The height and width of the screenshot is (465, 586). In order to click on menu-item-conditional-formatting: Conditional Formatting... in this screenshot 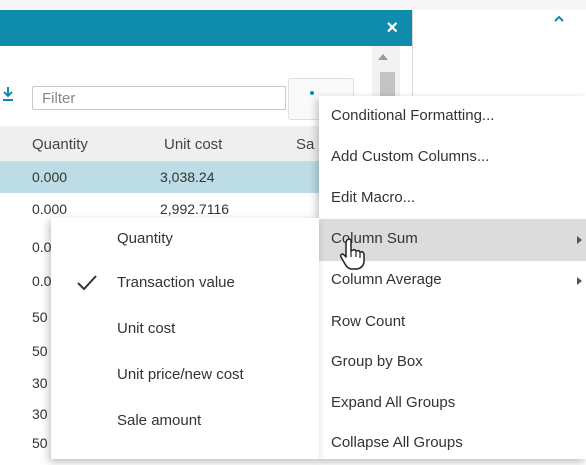, I will do `click(452, 117)`.